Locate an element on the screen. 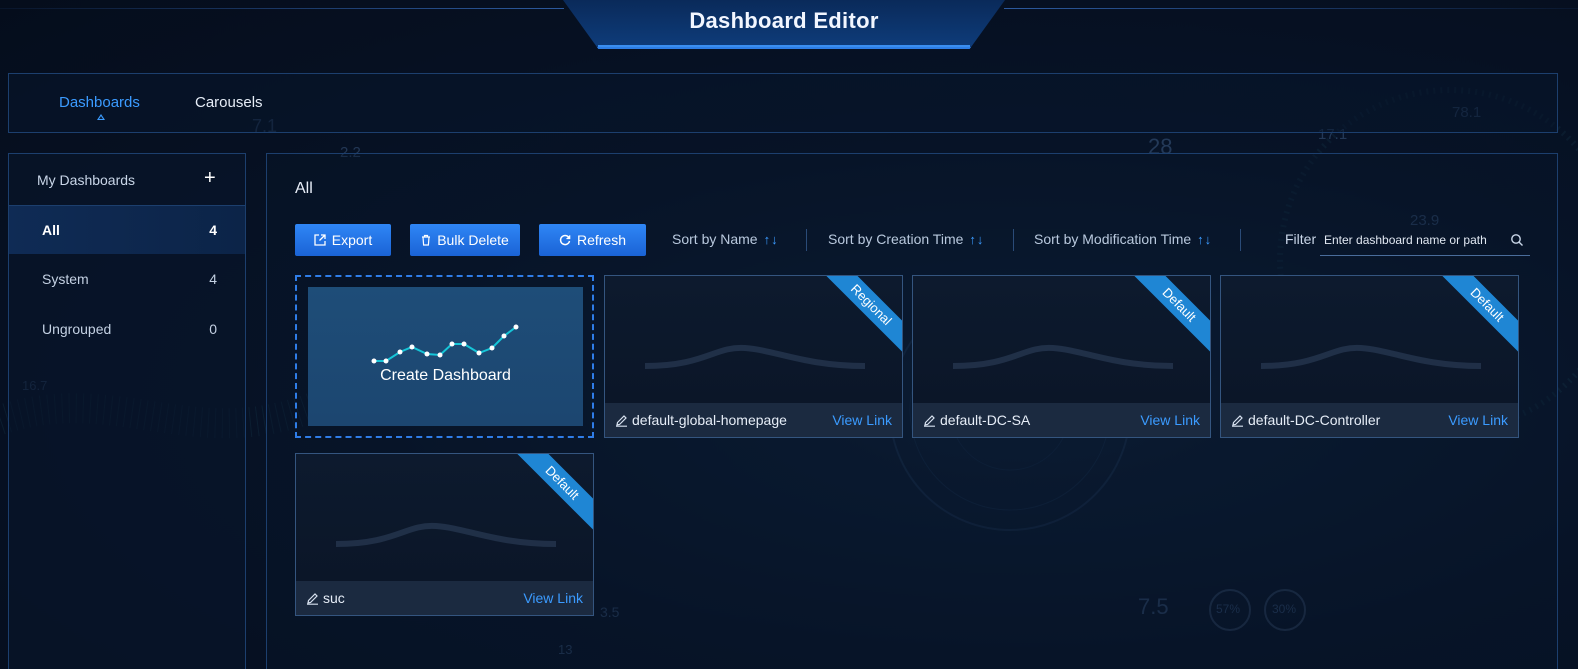 This screenshot has width=1578, height=669. create-dashboard-preview: Create Dashboard is located at coordinates (445, 356).